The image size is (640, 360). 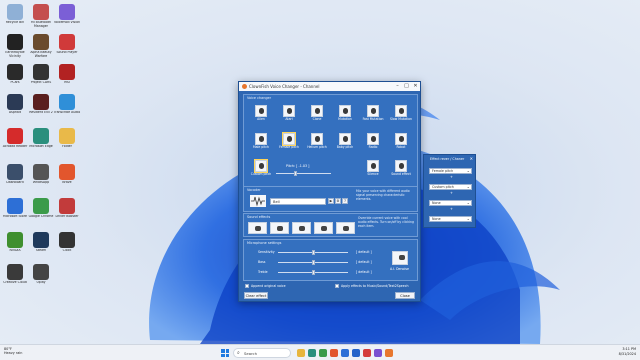 I want to click on clear-effect-button: Clear effect, so click(x=256, y=295).